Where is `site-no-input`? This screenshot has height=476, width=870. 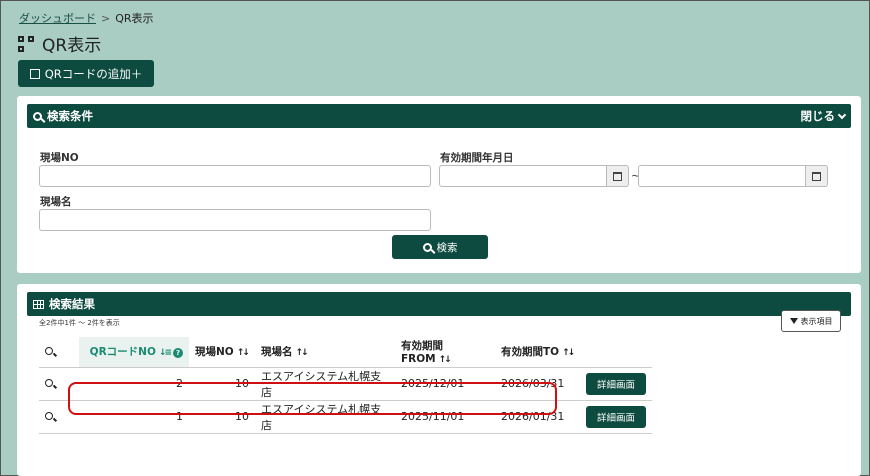 site-no-input is located at coordinates (235, 176).